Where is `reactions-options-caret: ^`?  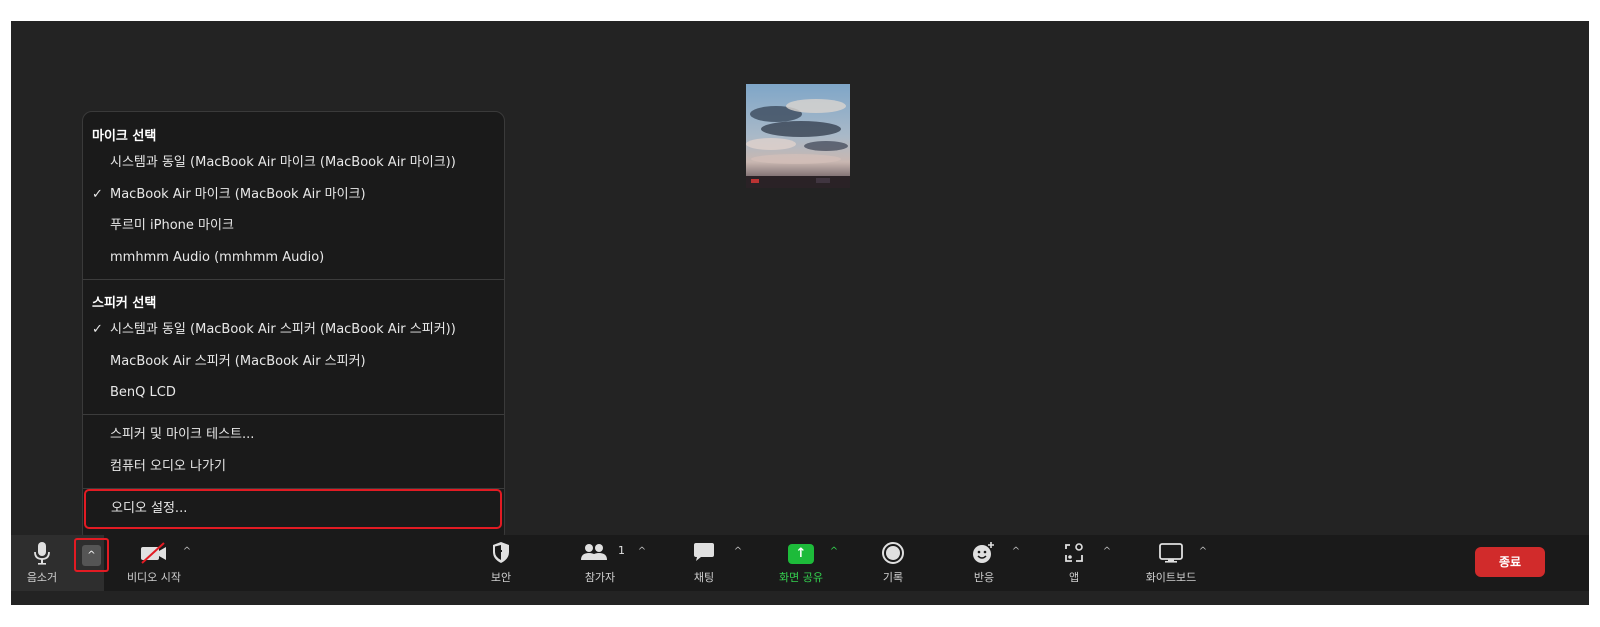 reactions-options-caret: ^ is located at coordinates (1016, 552).